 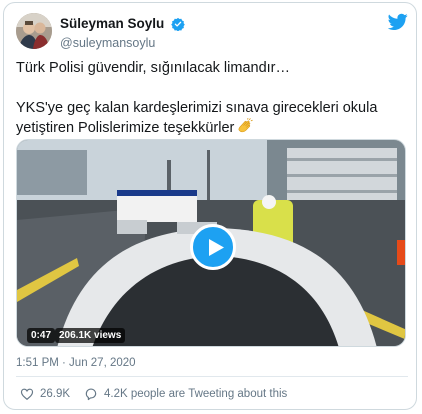 What do you see at coordinates (41, 335) in the screenshot?
I see `video-duration-badge: 0:47` at bounding box center [41, 335].